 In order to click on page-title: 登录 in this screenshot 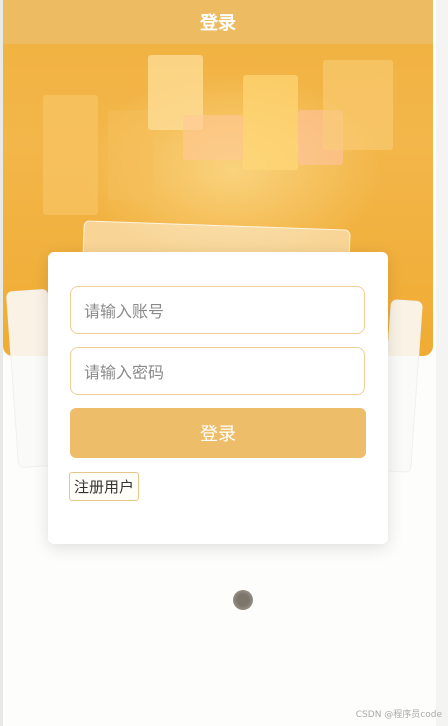, I will do `click(218, 23)`.